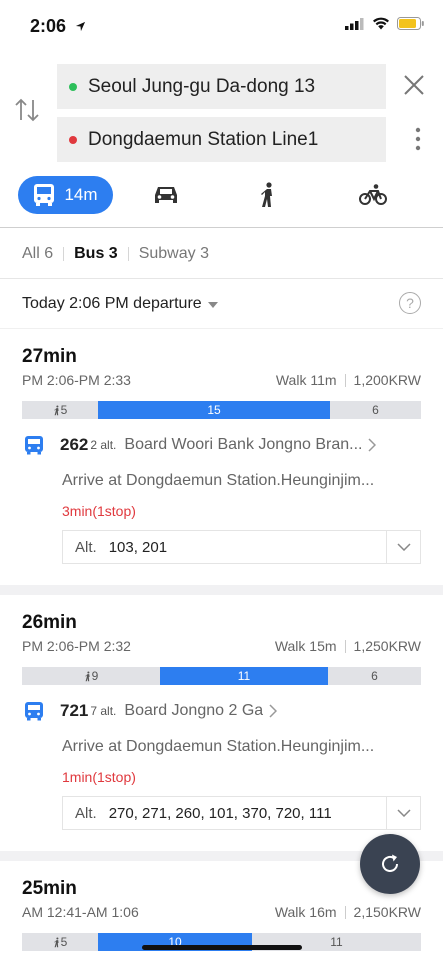  Describe the element at coordinates (96, 254) in the screenshot. I see `filter-bus: Bus 3` at that location.